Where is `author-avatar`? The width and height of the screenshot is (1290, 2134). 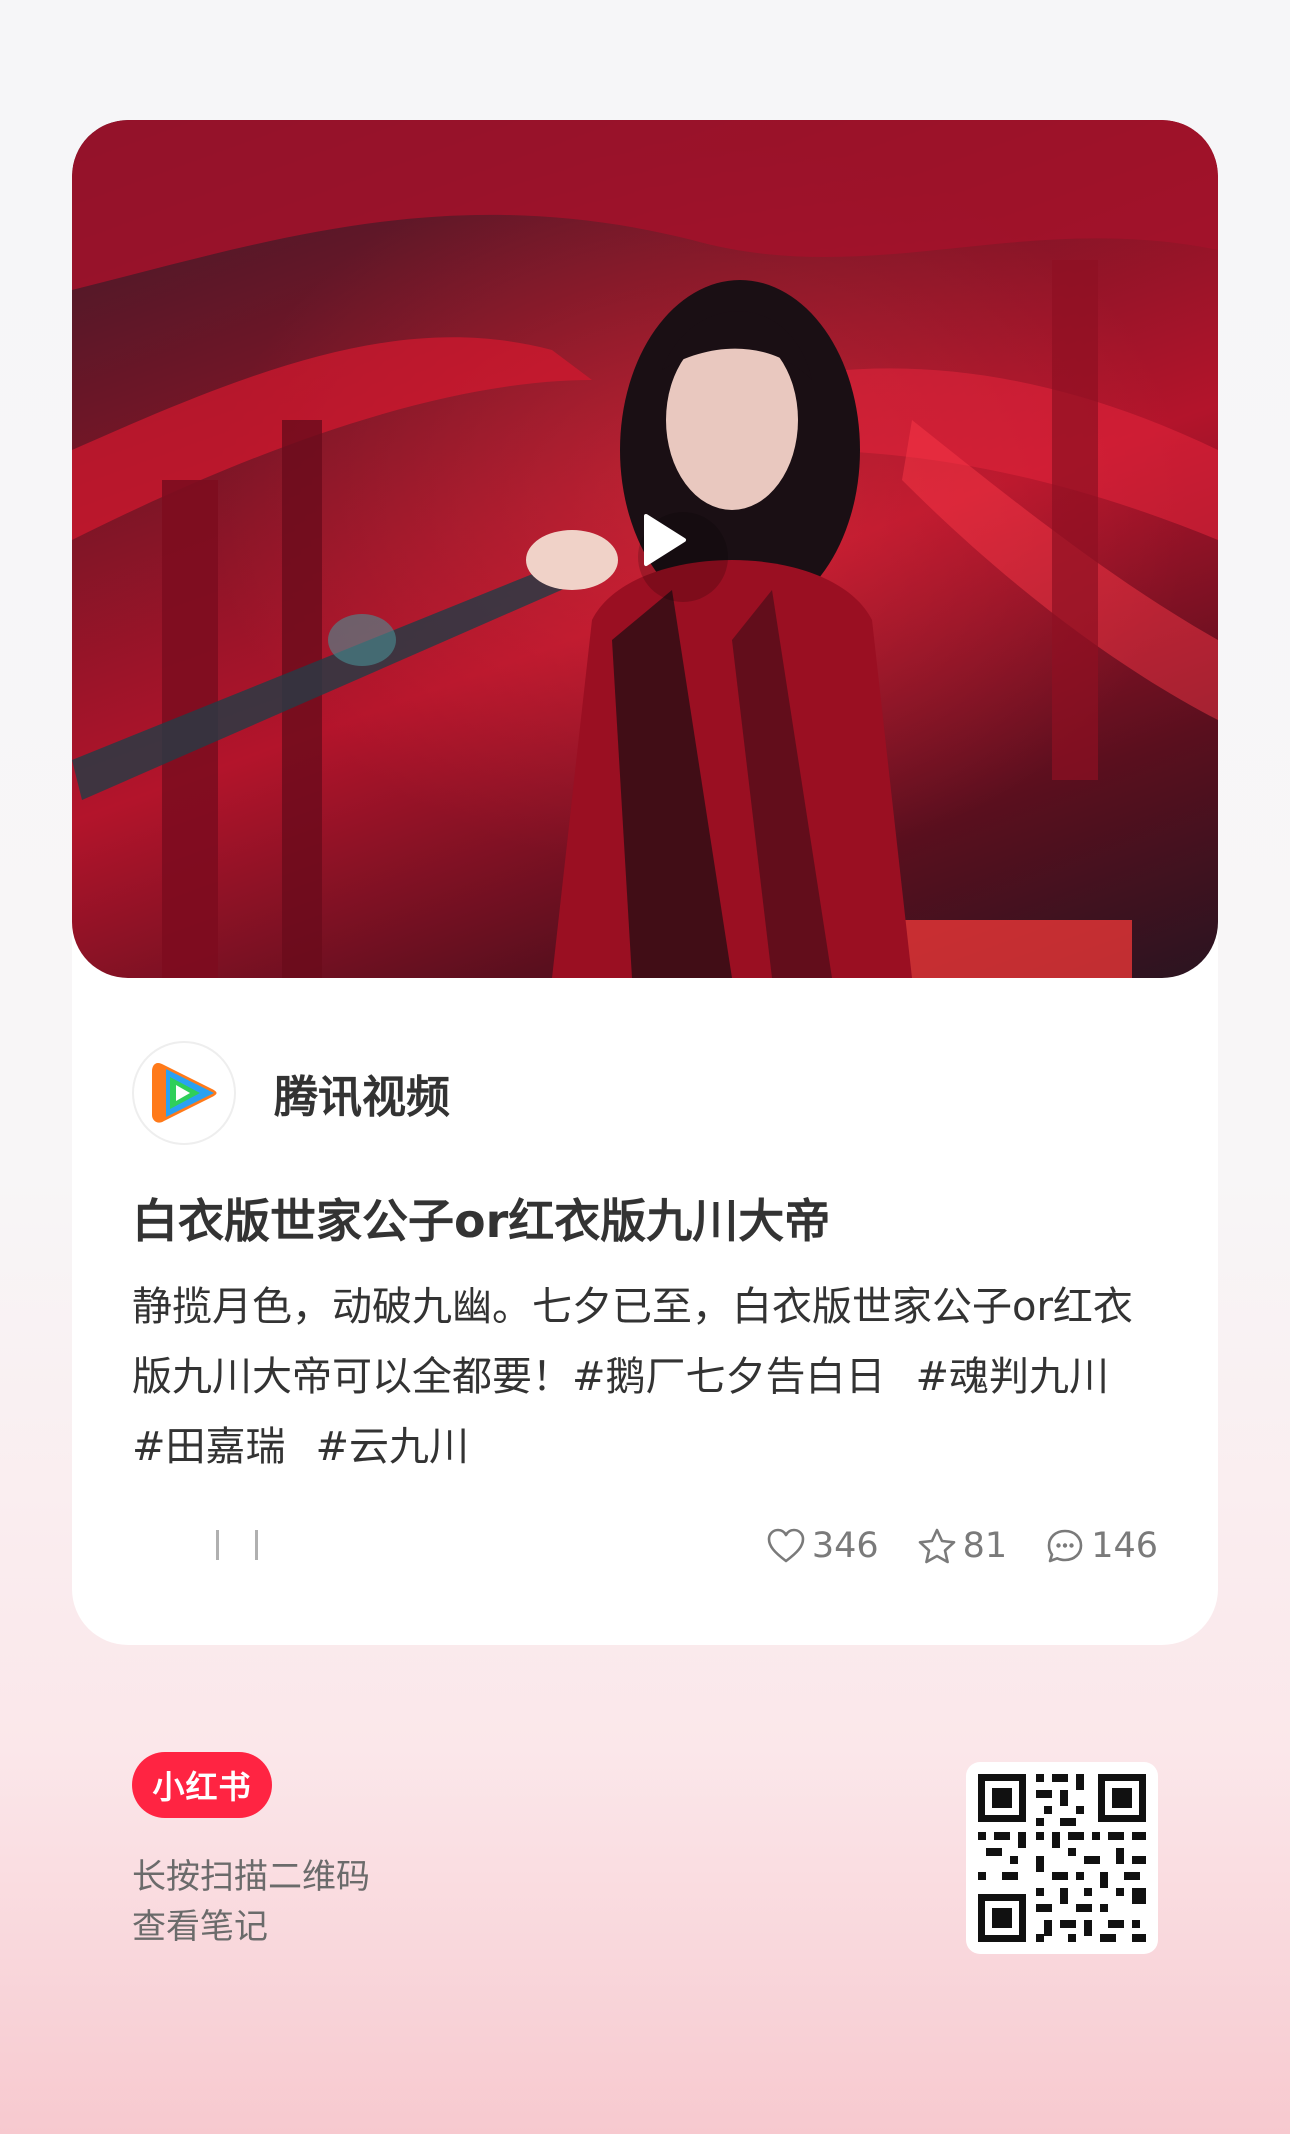
author-avatar is located at coordinates (184, 1093).